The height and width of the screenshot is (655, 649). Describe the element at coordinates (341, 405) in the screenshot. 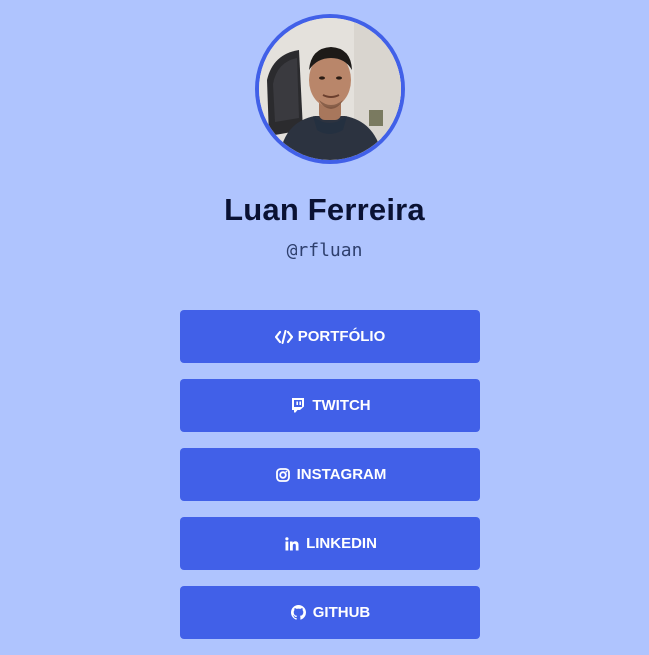

I see `twitch-button-label: TWITCH` at that location.